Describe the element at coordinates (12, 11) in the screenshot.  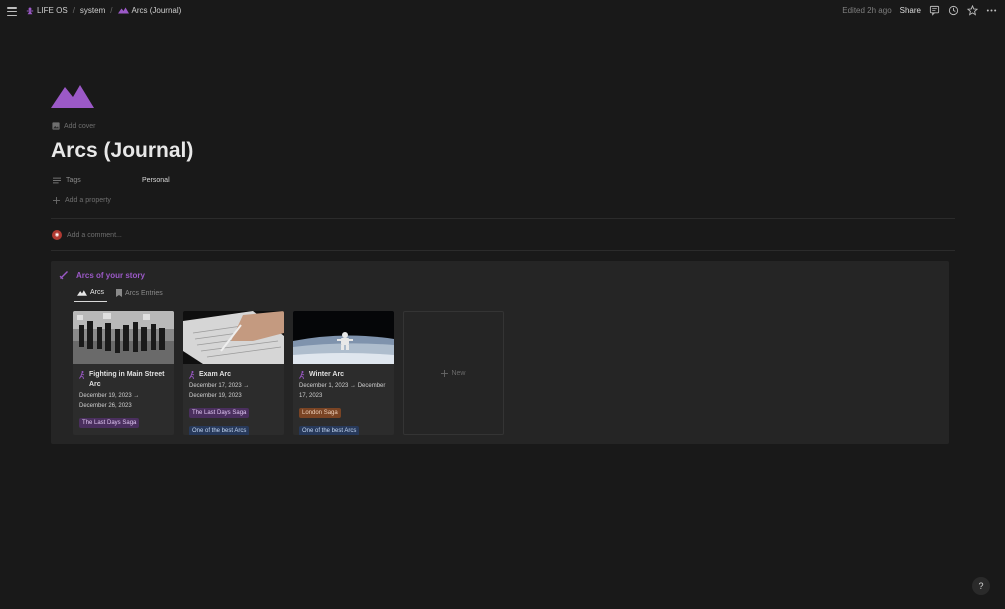
I see `menu-icon` at that location.